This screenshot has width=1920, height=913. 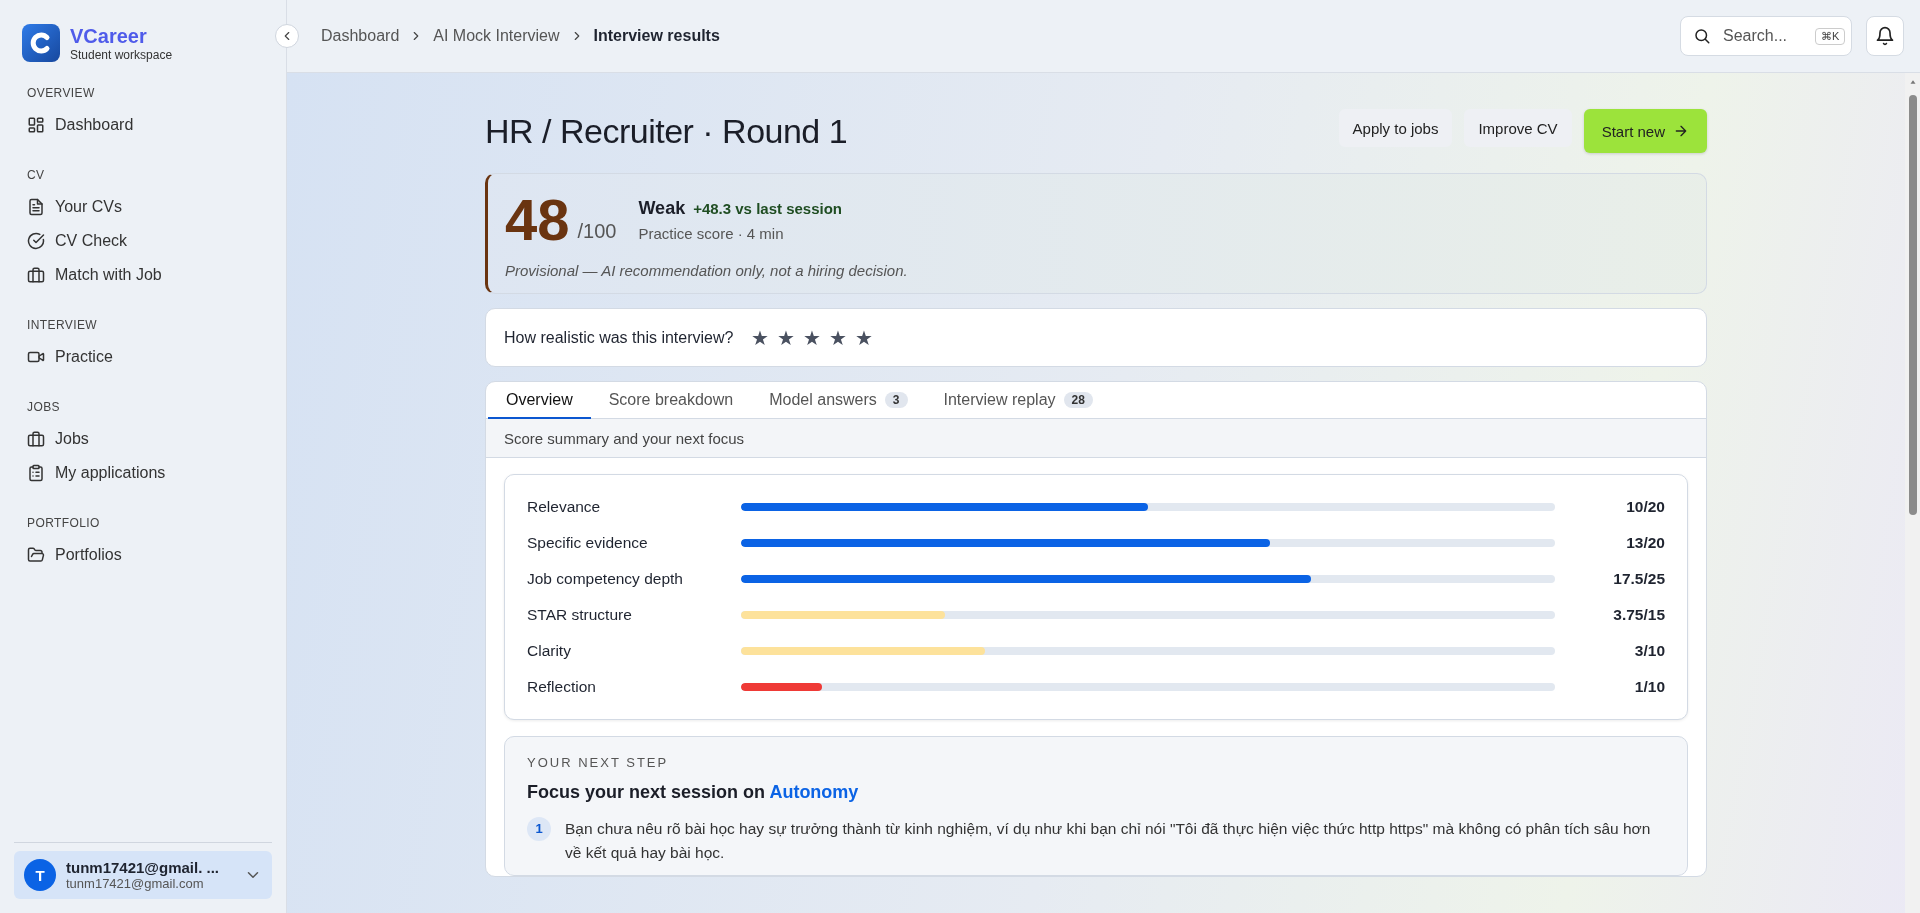 What do you see at coordinates (143, 473) in the screenshot?
I see `sidebar-item: My applications` at bounding box center [143, 473].